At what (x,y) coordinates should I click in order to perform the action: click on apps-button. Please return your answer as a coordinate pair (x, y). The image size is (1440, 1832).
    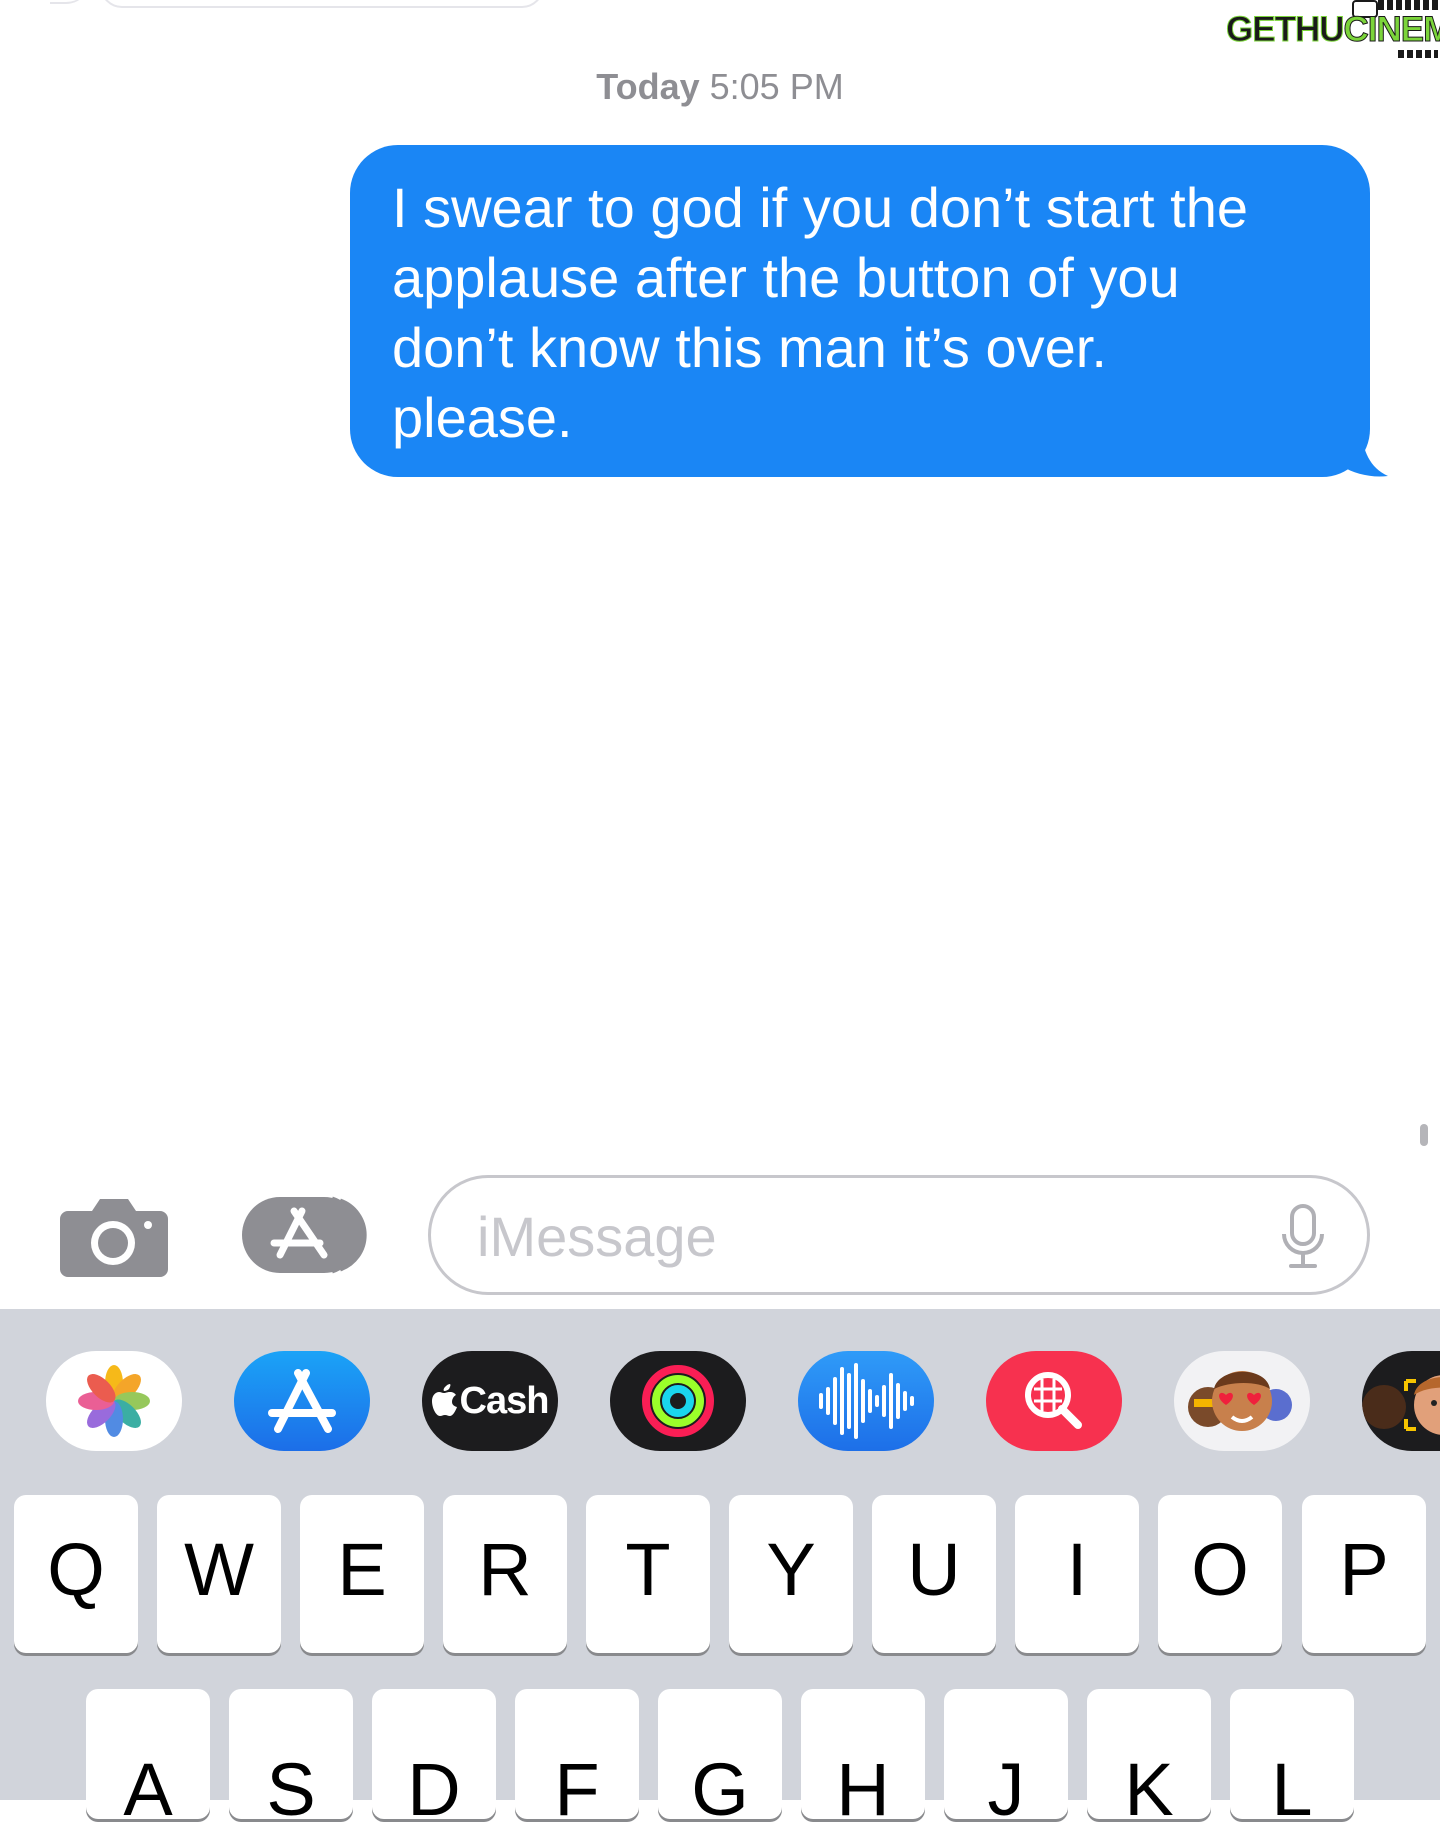
    Looking at the image, I should click on (306, 1235).